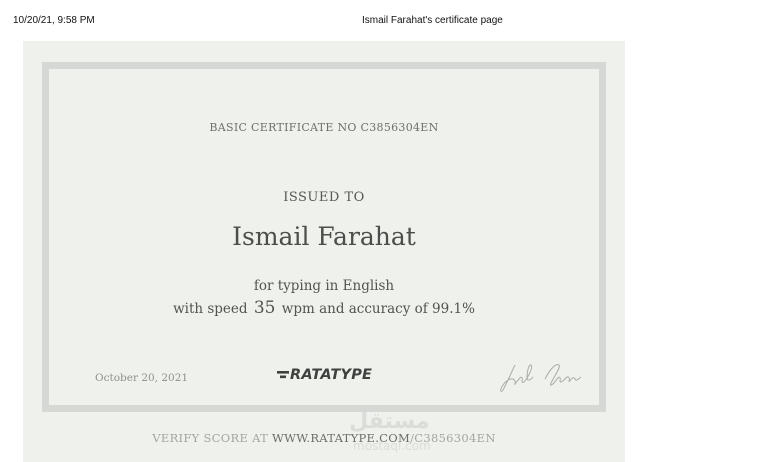 Image resolution: width=758 pixels, height=462 pixels. I want to click on ratatype-logo-icon, so click(283, 375).